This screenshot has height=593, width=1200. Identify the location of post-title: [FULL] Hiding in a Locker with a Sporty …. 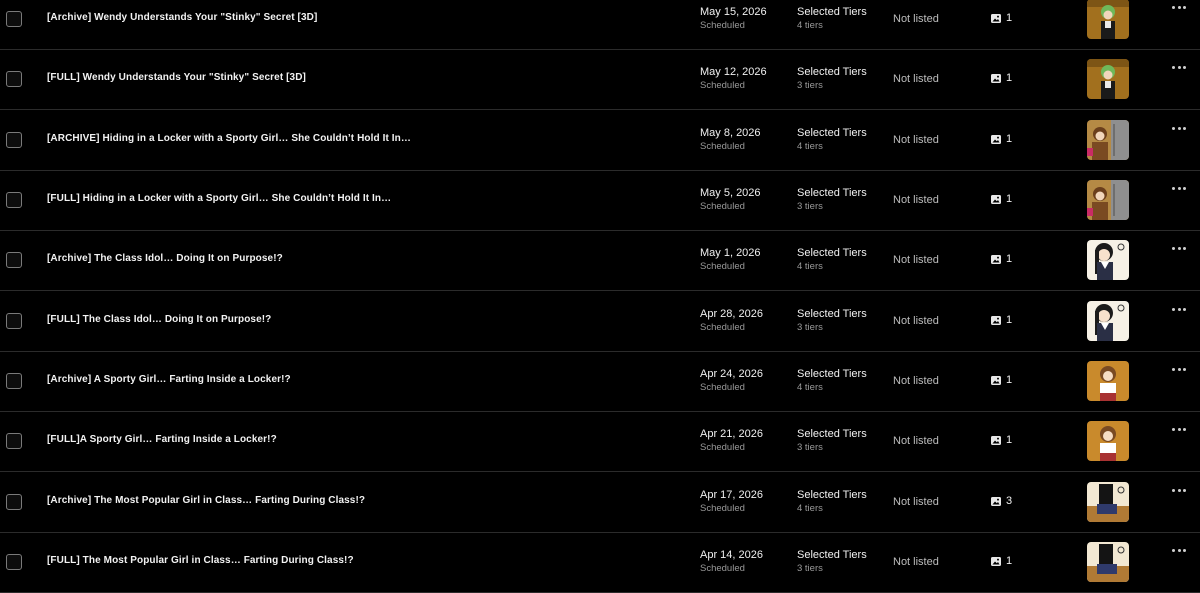
(219, 198).